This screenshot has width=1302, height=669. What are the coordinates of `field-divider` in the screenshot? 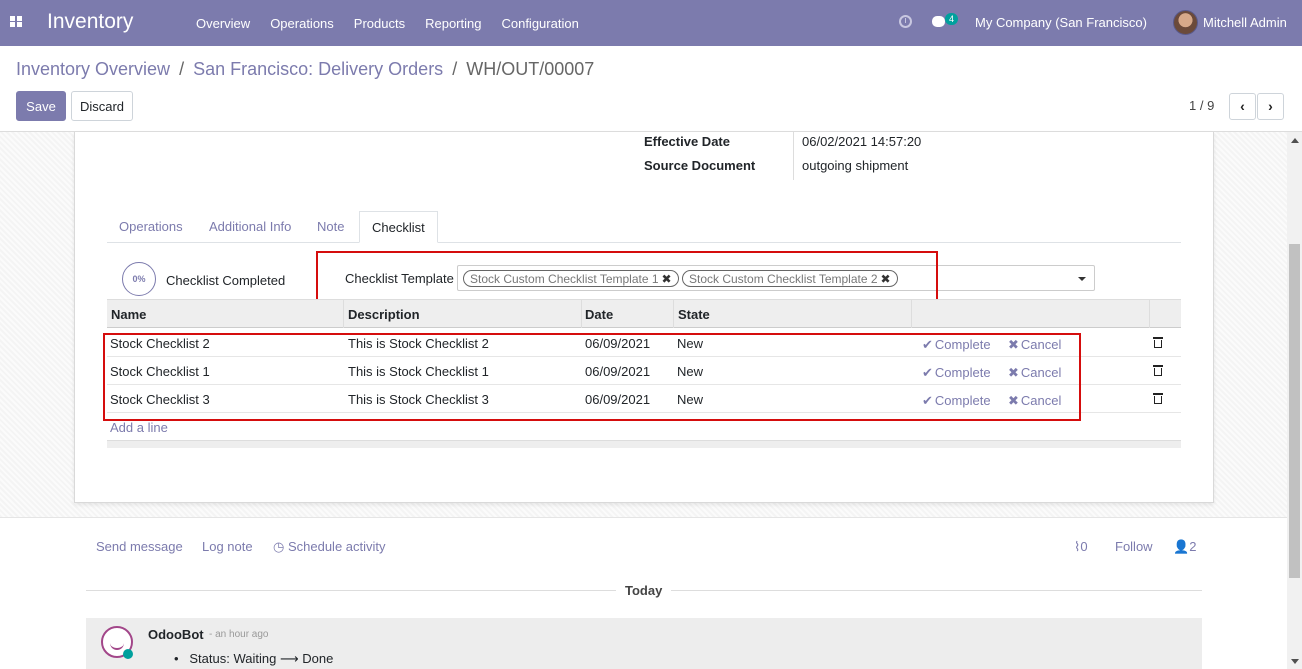 It's located at (793, 156).